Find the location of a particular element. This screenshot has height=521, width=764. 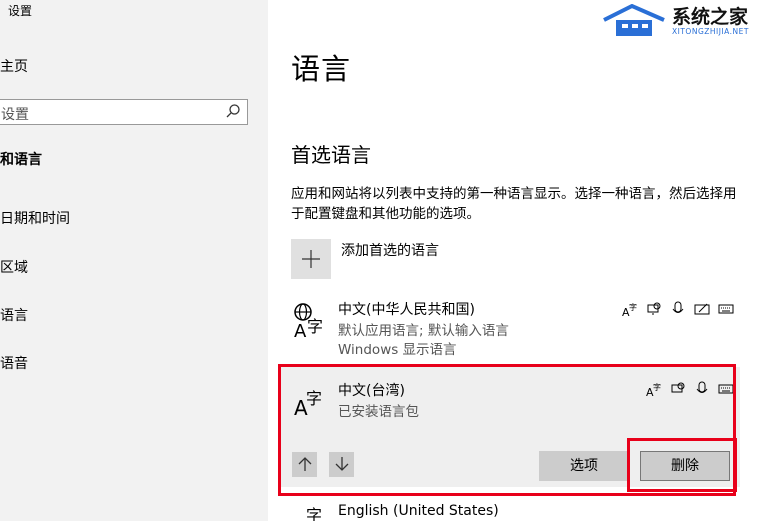

keyboard-icon is located at coordinates (726, 309).